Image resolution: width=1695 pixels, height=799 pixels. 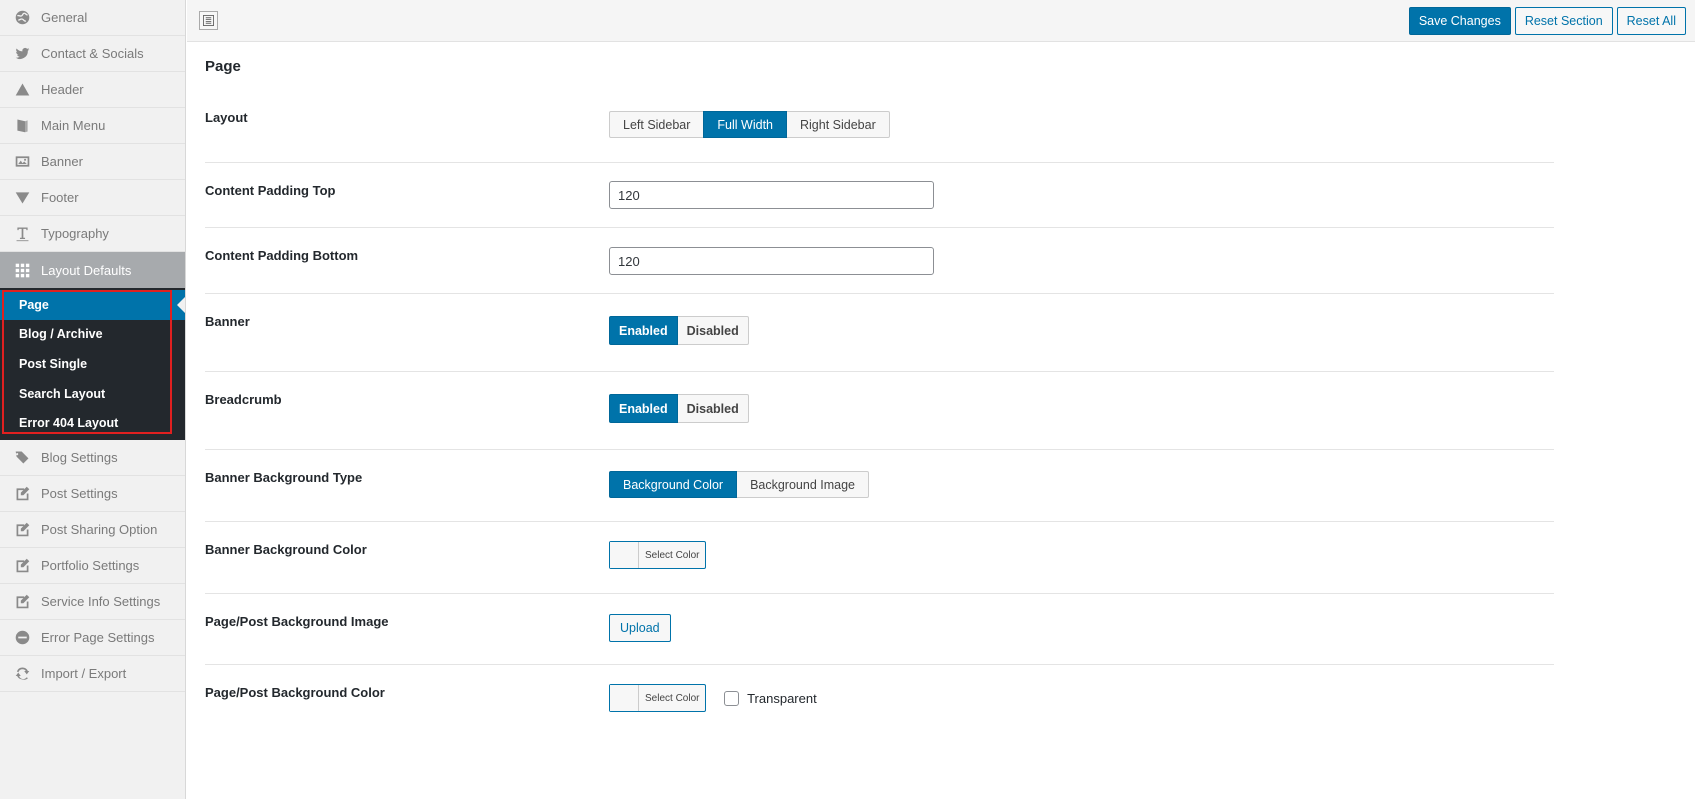 I want to click on sidebar-item-footer: Footer, so click(x=92, y=198).